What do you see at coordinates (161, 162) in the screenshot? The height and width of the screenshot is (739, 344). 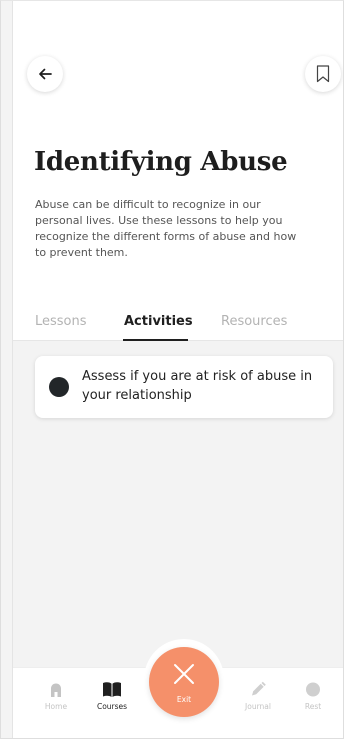 I see `page-title: Identifying Abuse` at bounding box center [161, 162].